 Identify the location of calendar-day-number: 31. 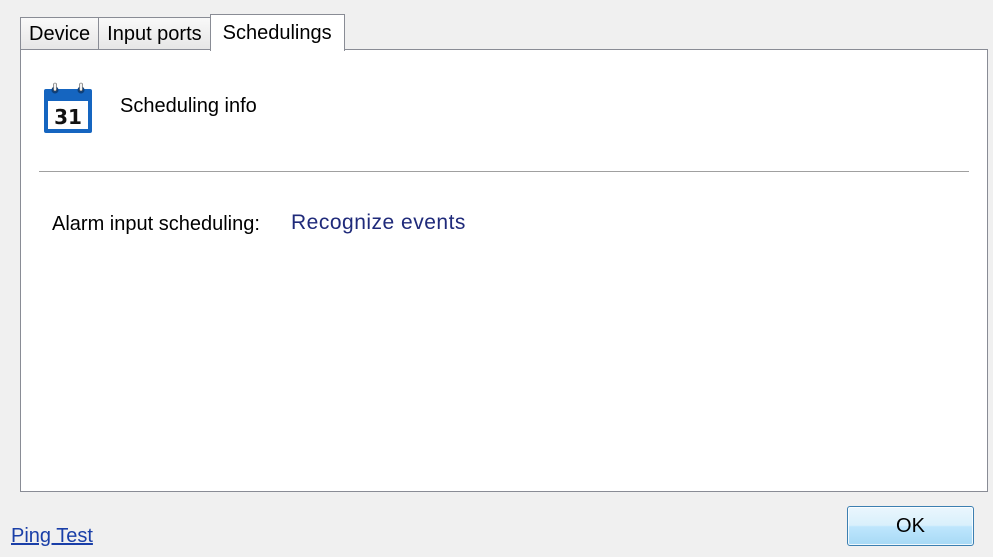
(68, 117).